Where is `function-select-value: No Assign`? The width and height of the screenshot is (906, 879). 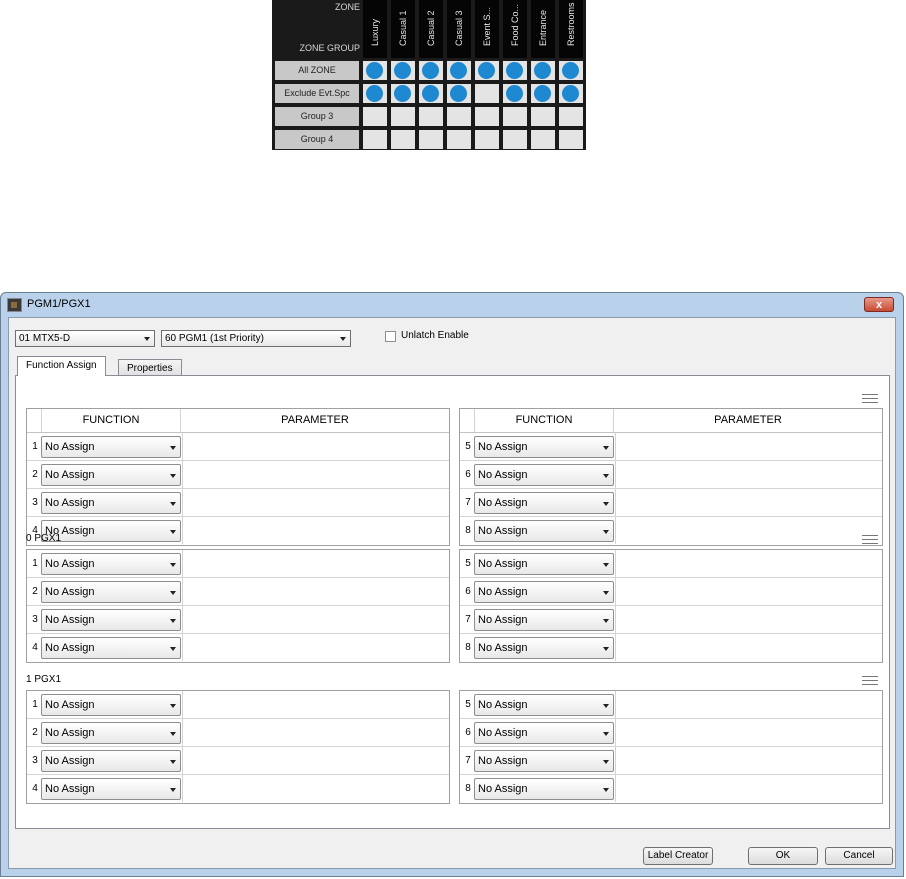
function-select-value: No Assign is located at coordinates (503, 503).